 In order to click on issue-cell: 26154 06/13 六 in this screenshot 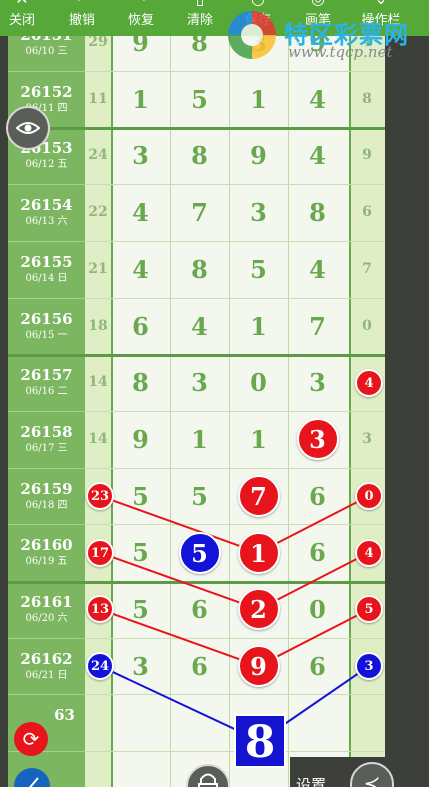, I will do `click(46, 212)`.